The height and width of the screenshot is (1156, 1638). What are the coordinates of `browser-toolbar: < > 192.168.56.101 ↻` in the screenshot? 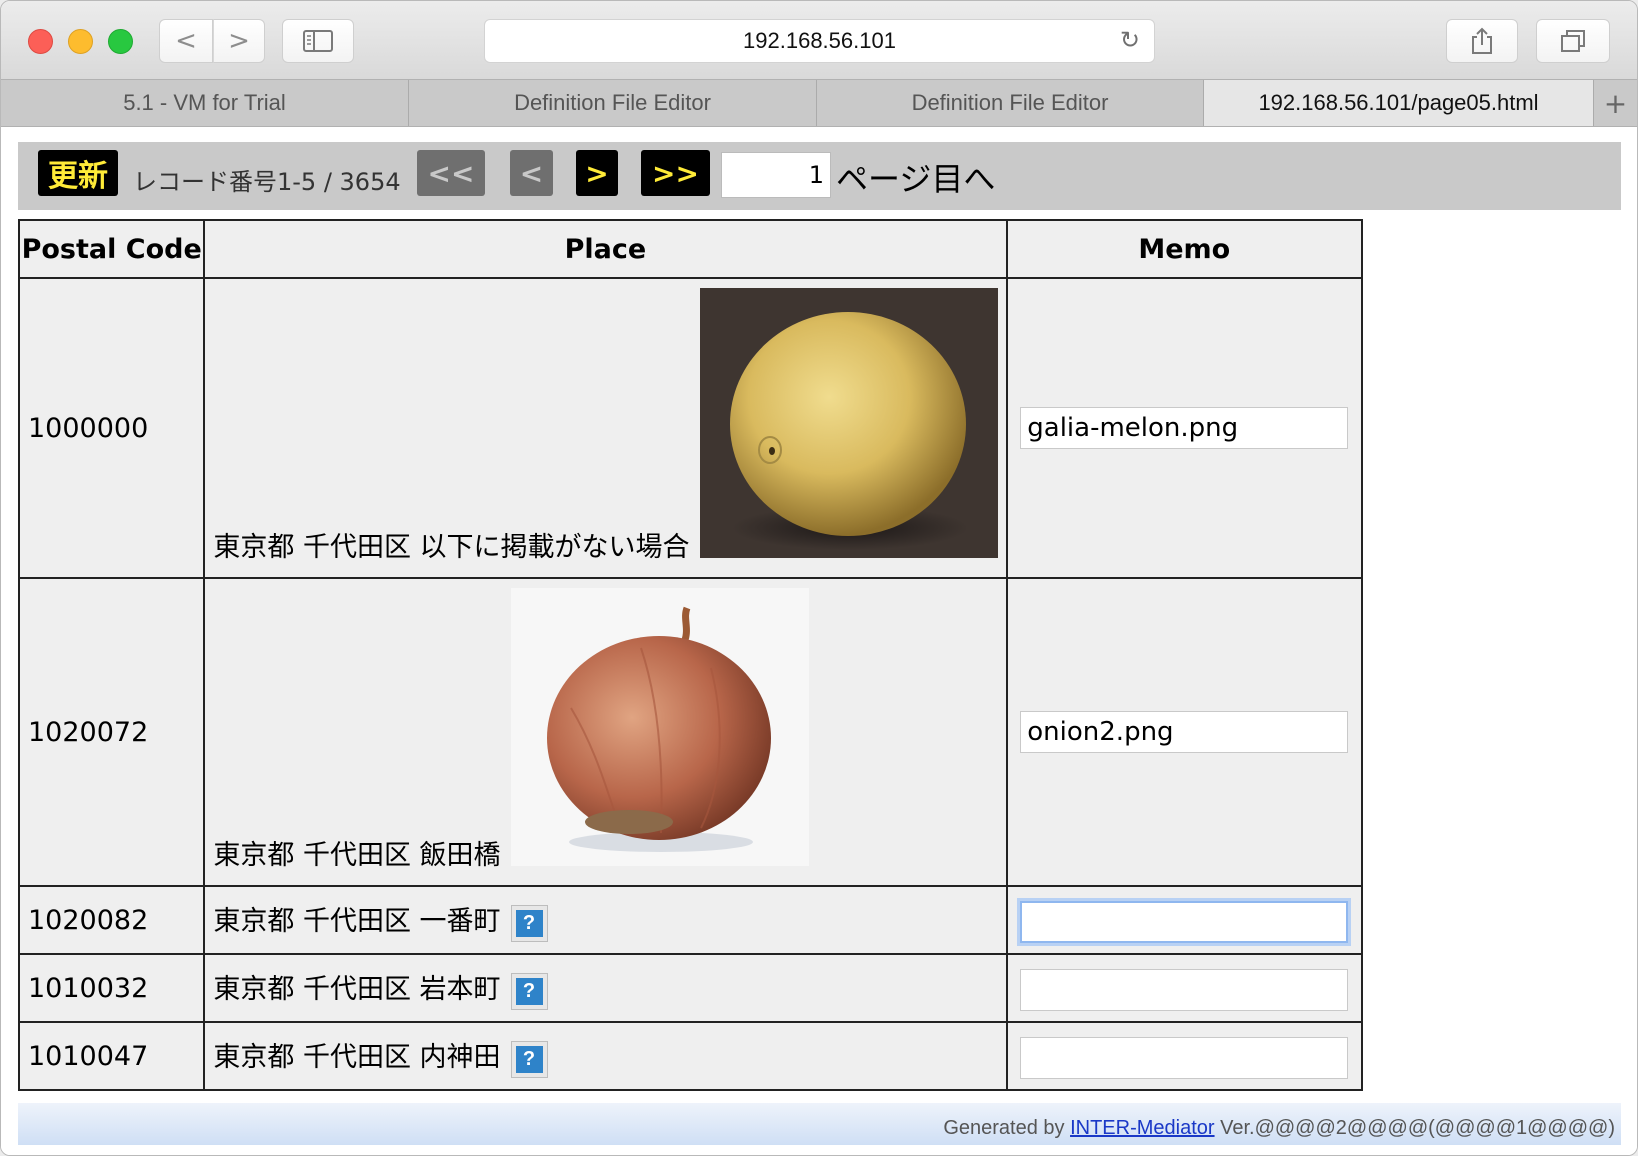 It's located at (819, 40).